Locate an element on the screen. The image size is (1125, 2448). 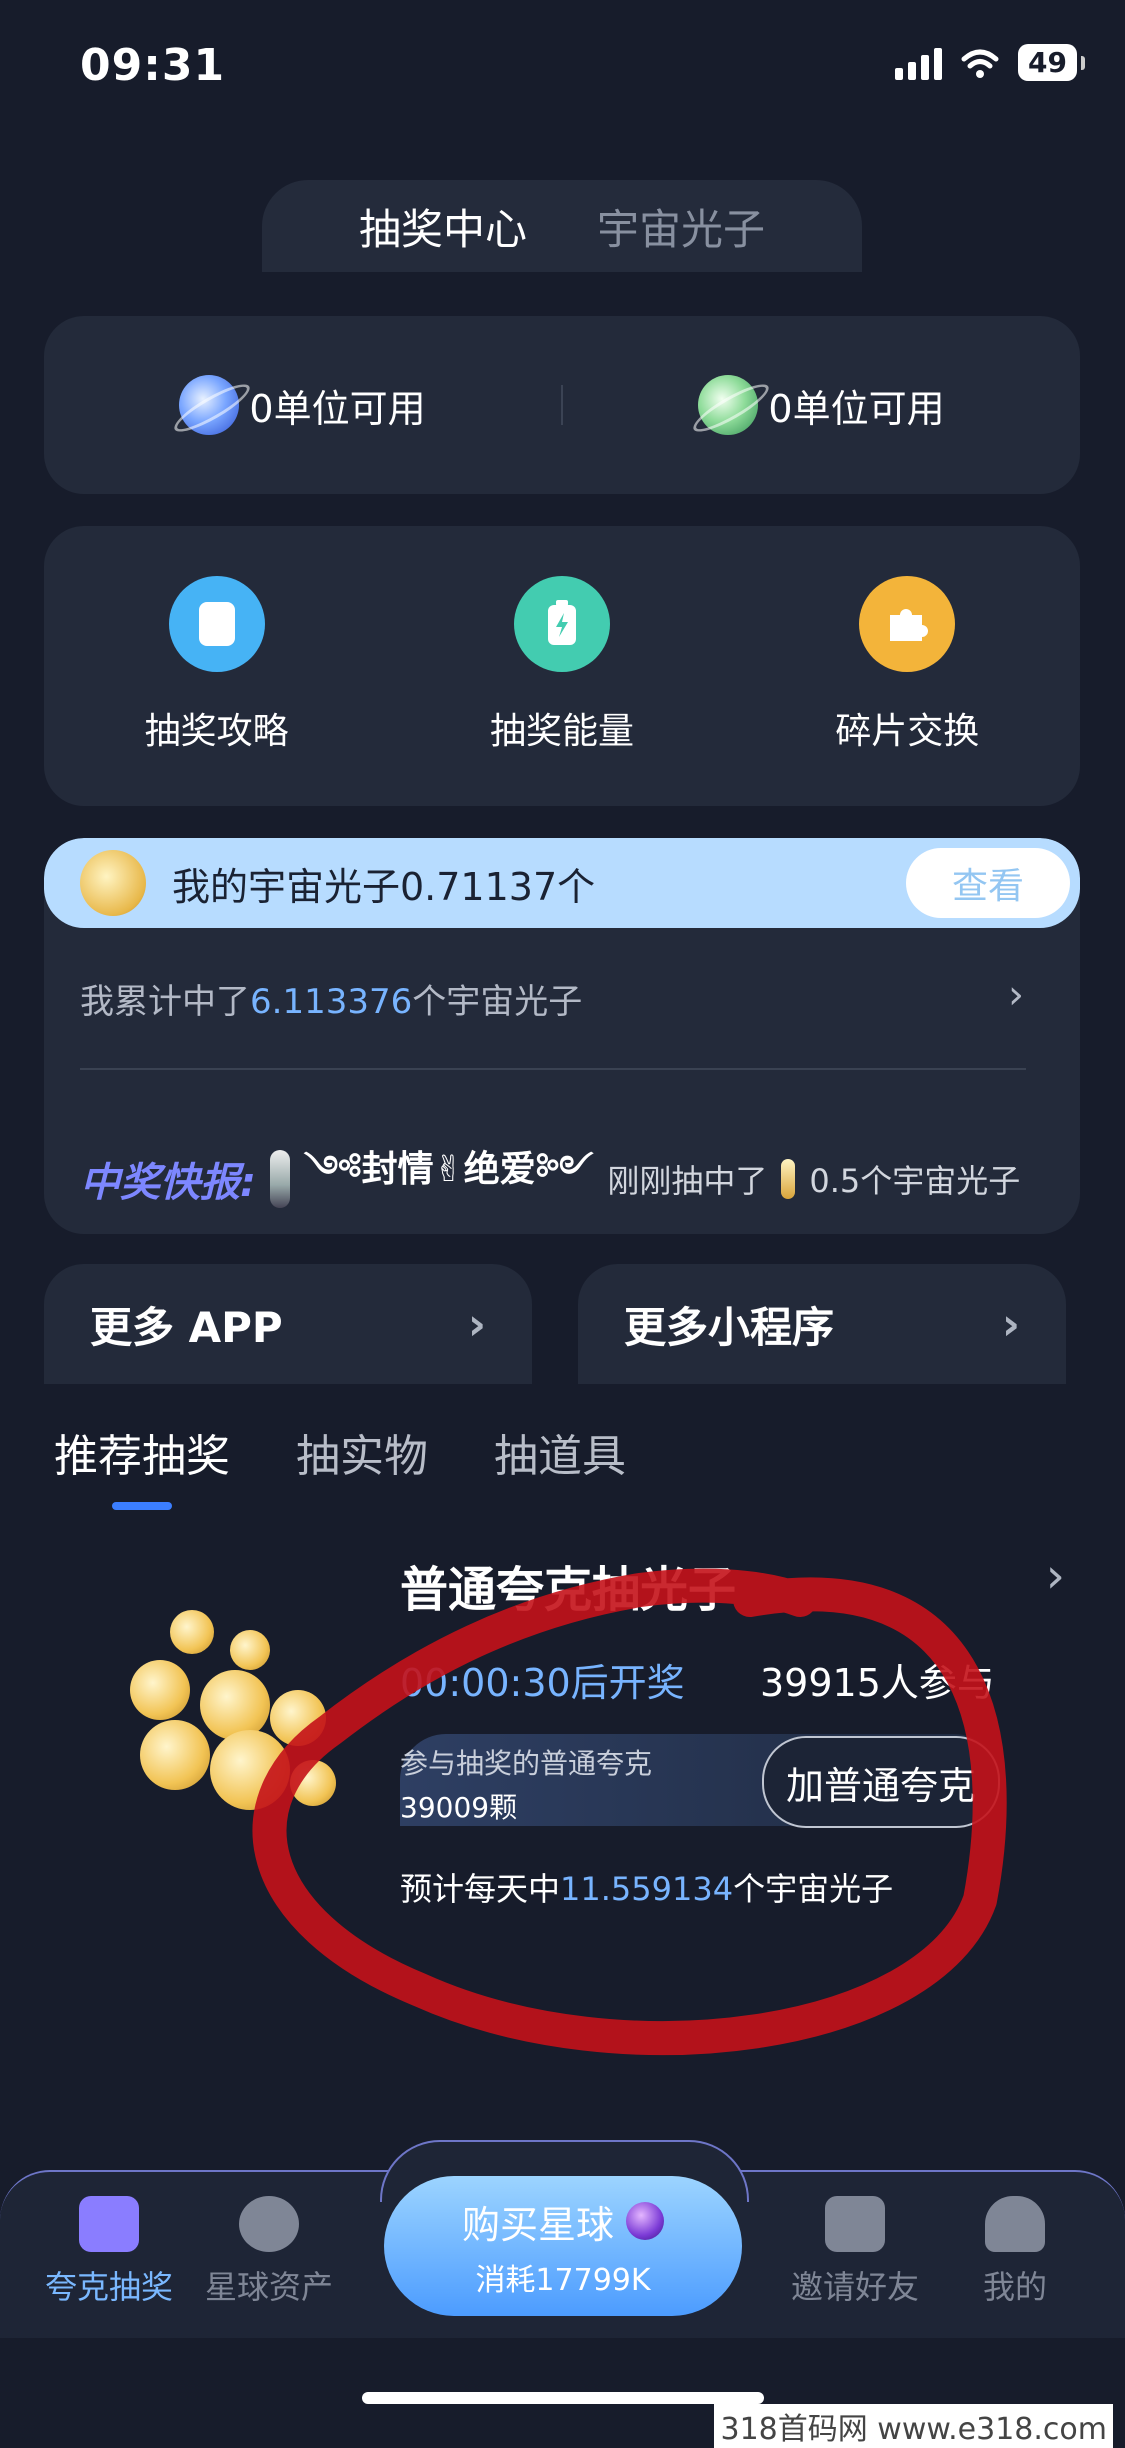
nav-assets: 星球资产 is located at coordinates (269, 2252).